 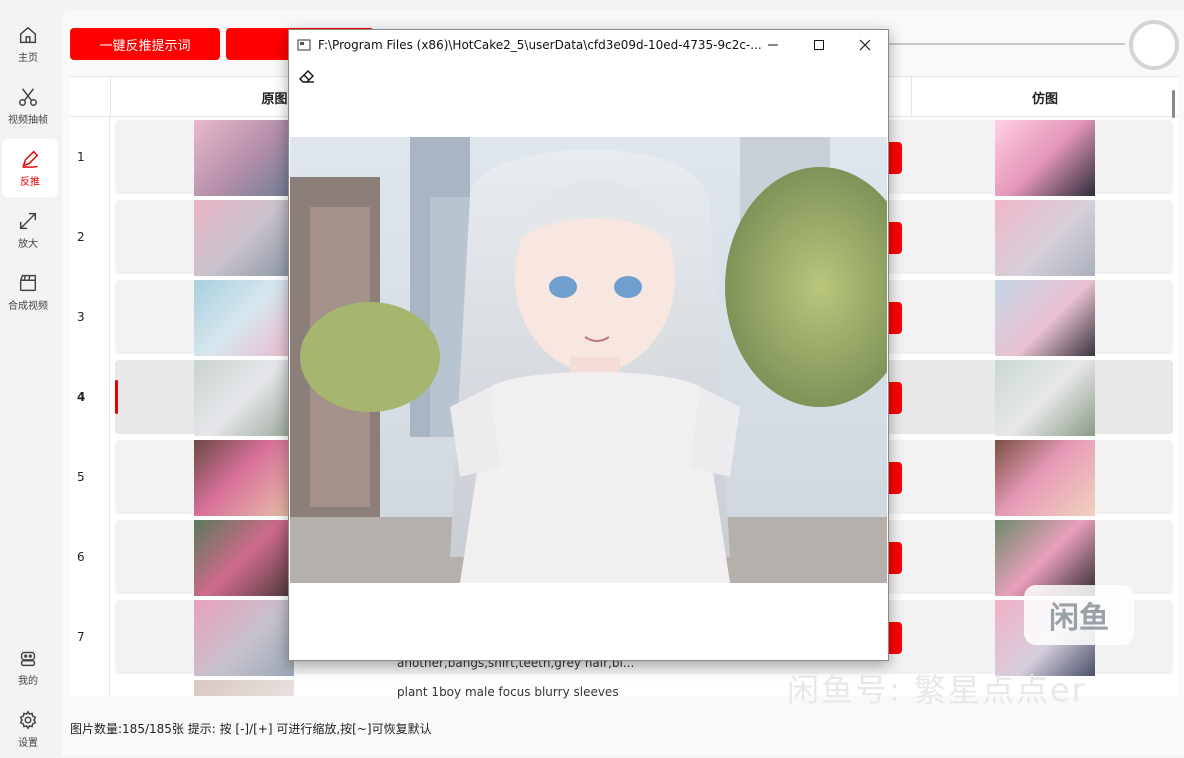 I want to click on minimize-icon, so click(x=773, y=45).